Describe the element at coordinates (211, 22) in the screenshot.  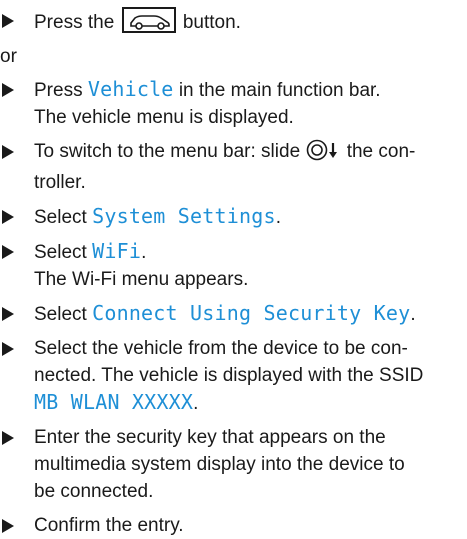
I see `step-text: button.` at that location.